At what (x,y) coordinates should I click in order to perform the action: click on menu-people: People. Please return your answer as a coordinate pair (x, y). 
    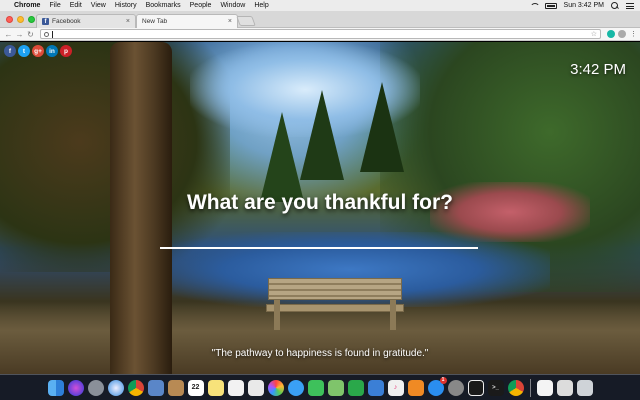
    Looking at the image, I should click on (201, 5).